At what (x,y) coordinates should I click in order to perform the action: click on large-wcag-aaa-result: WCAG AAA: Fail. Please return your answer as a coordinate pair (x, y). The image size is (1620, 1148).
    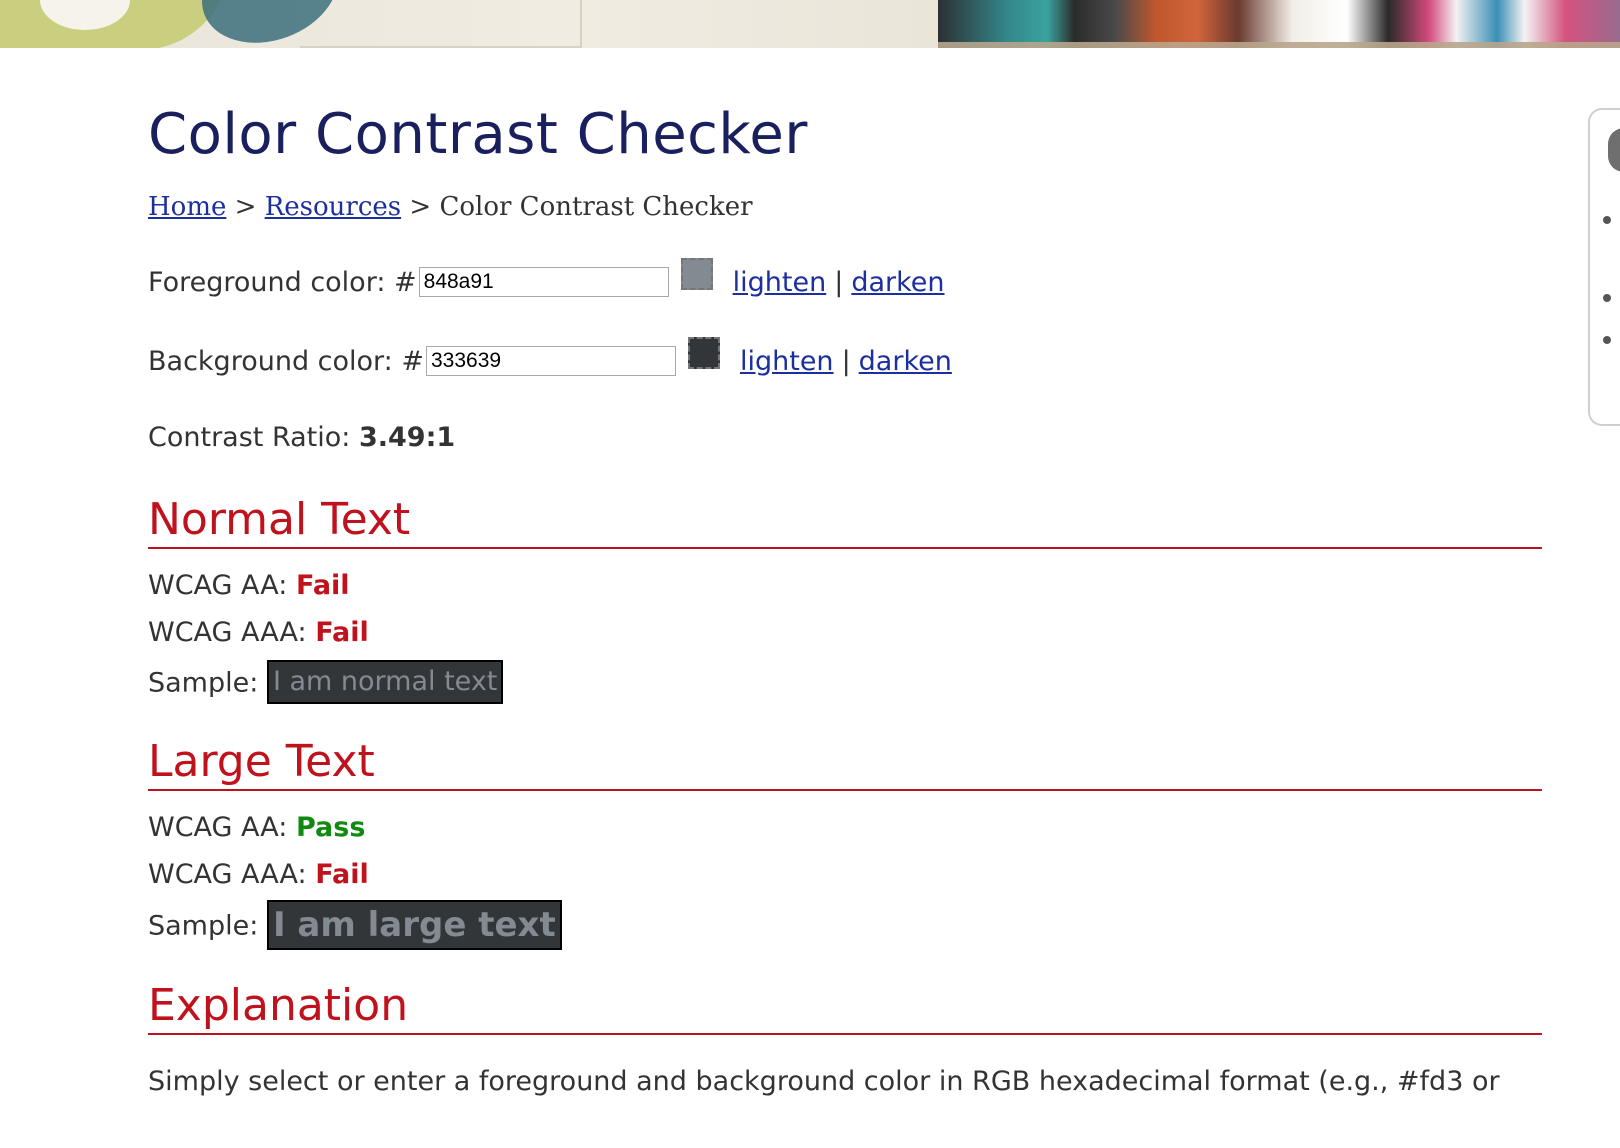
    Looking at the image, I should click on (258, 874).